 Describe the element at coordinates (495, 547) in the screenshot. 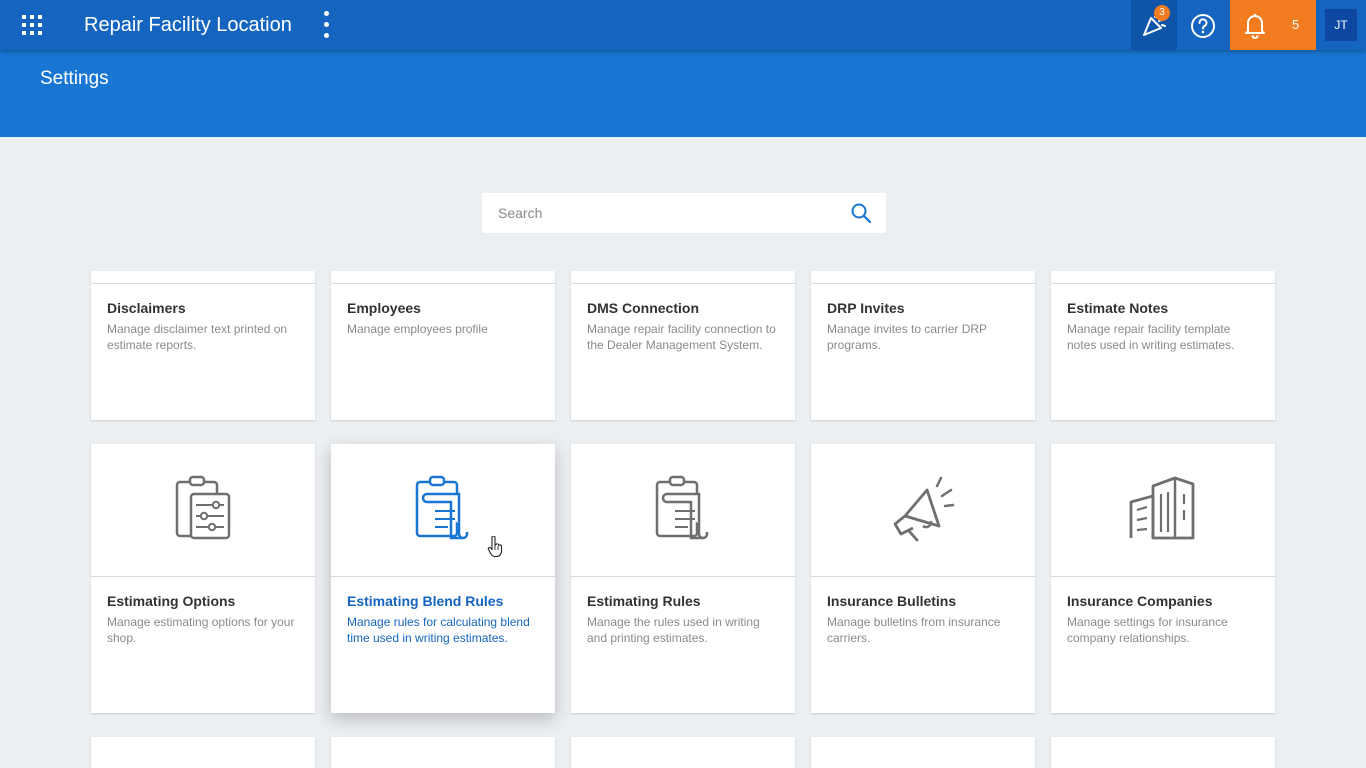

I see `hand-pointer-cursor-icon` at that location.